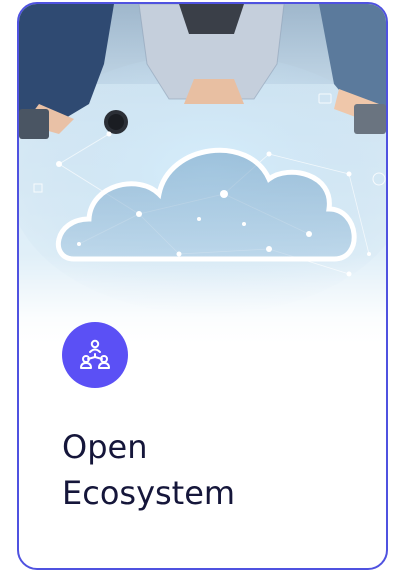  Describe the element at coordinates (149, 493) in the screenshot. I see `card-title-line-2: Ecosystem` at that location.